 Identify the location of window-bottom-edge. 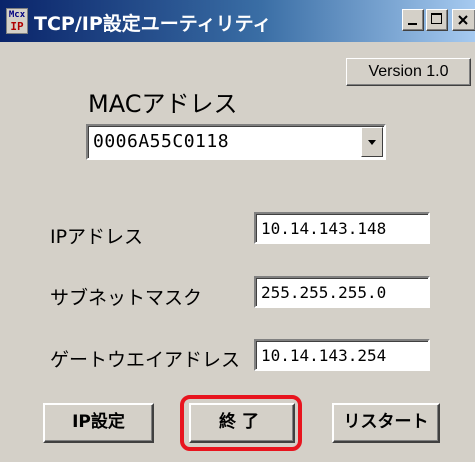
(237, 464).